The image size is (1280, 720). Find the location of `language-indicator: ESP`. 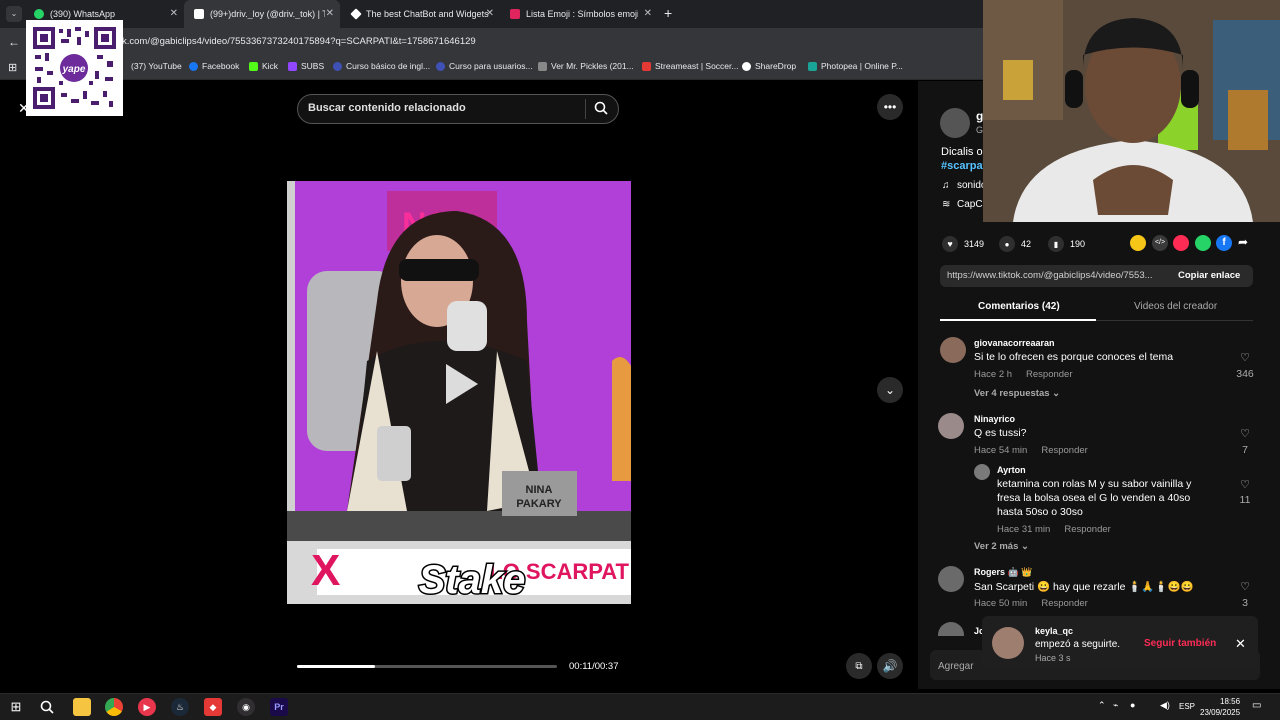

language-indicator: ESP is located at coordinates (1187, 706).